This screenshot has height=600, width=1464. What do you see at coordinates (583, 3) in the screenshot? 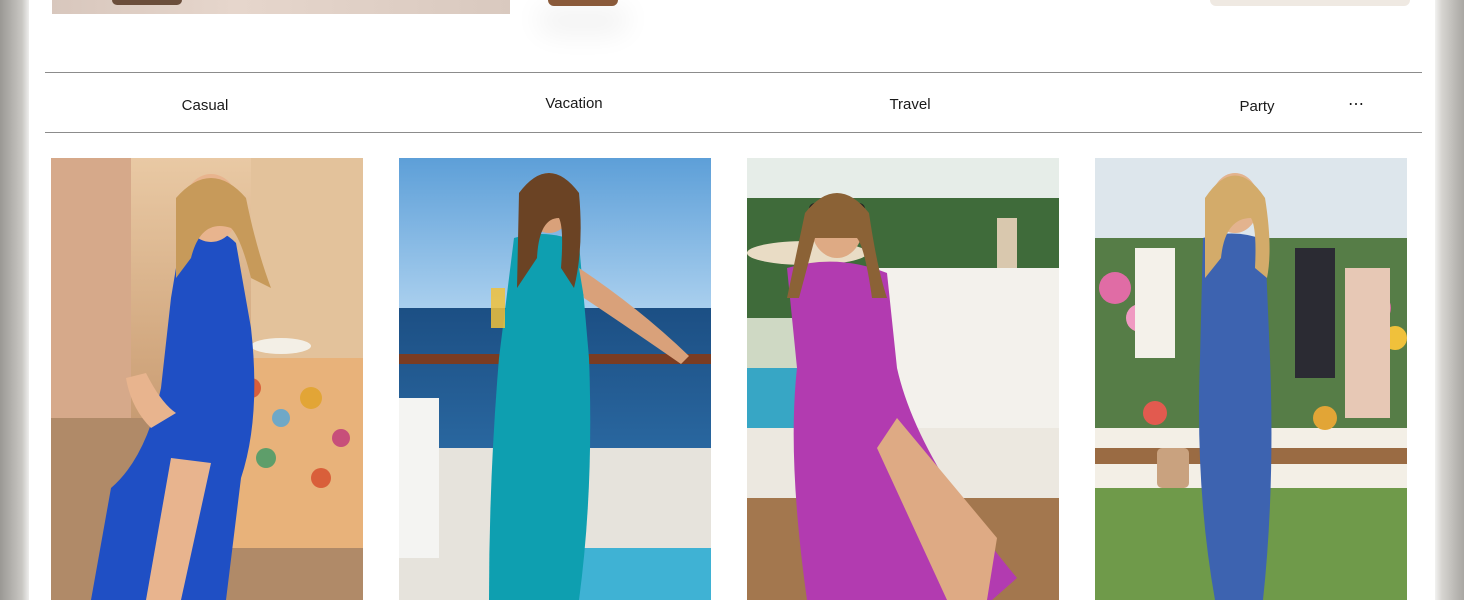
I see `top-cropped-image-middle` at bounding box center [583, 3].